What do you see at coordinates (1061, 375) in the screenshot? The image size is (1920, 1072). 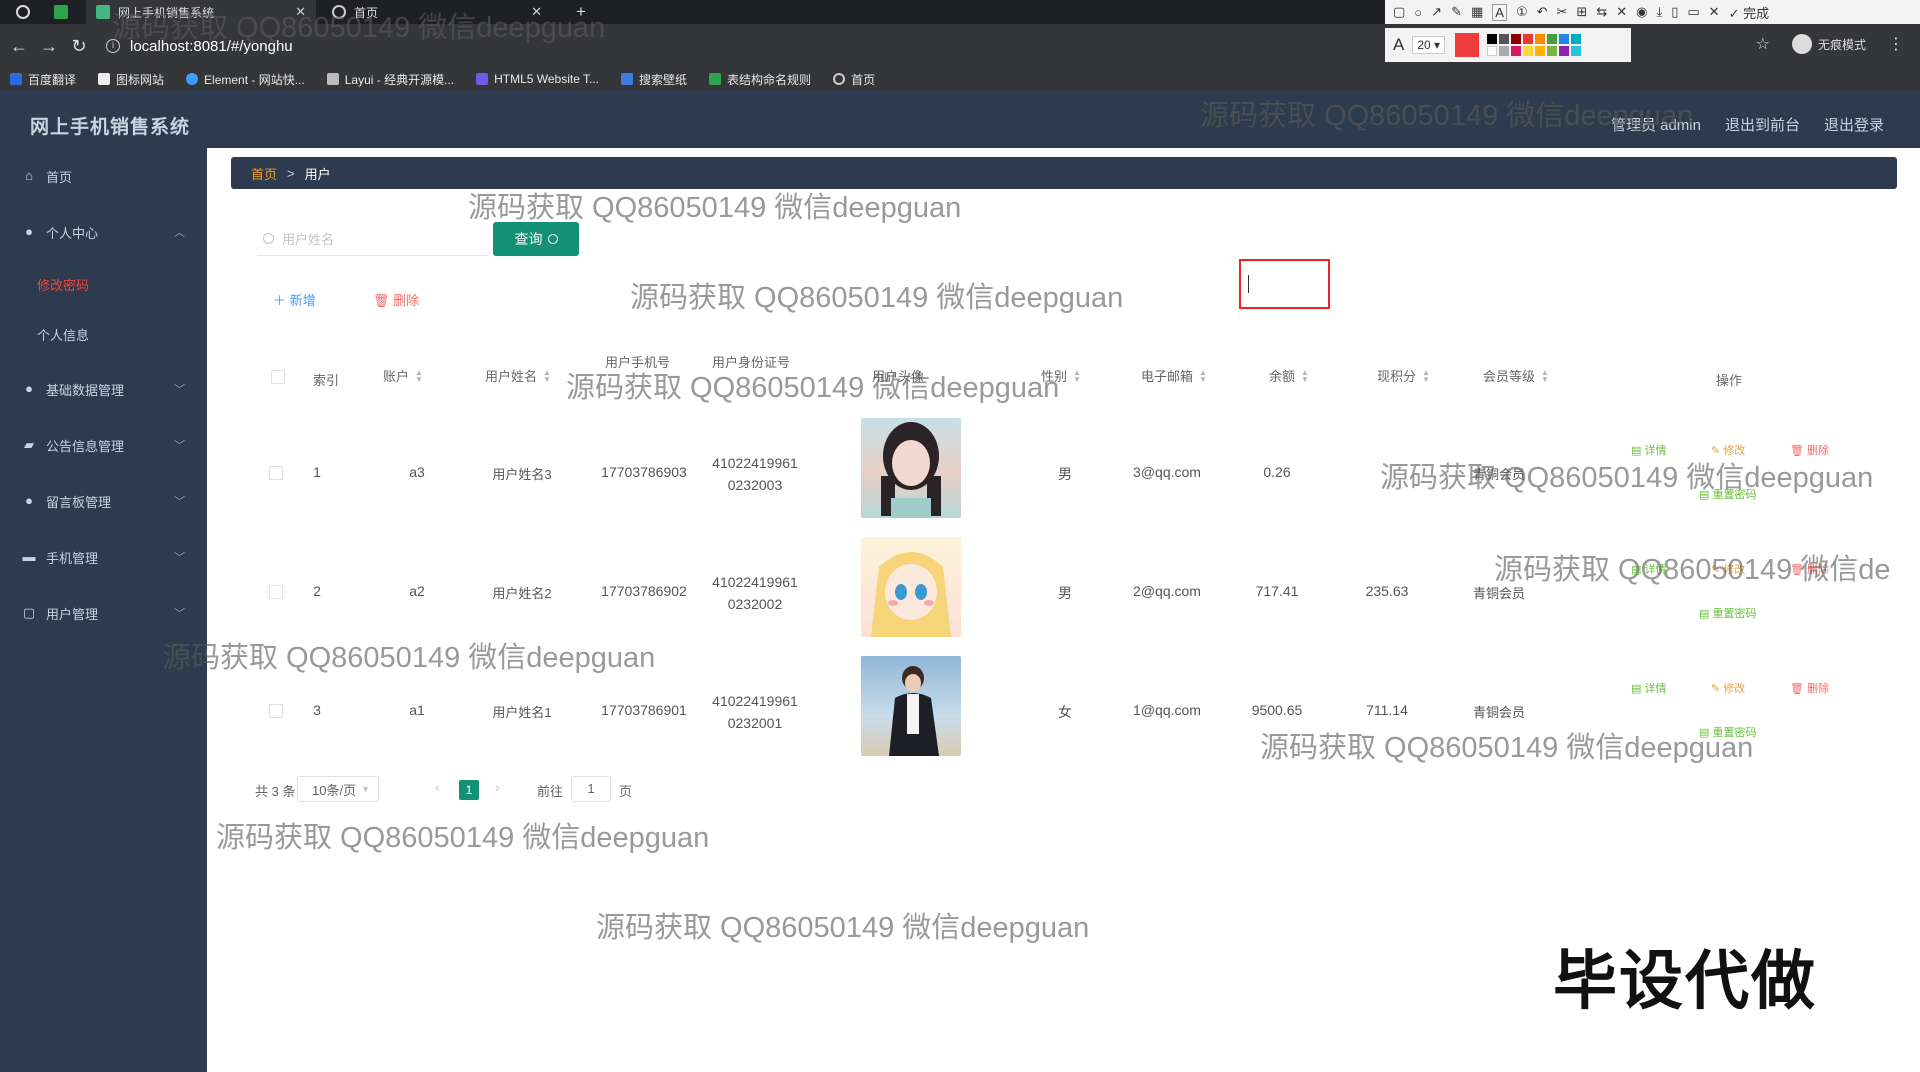 I see `column-header-gender: 性别 ▲ ▼` at bounding box center [1061, 375].